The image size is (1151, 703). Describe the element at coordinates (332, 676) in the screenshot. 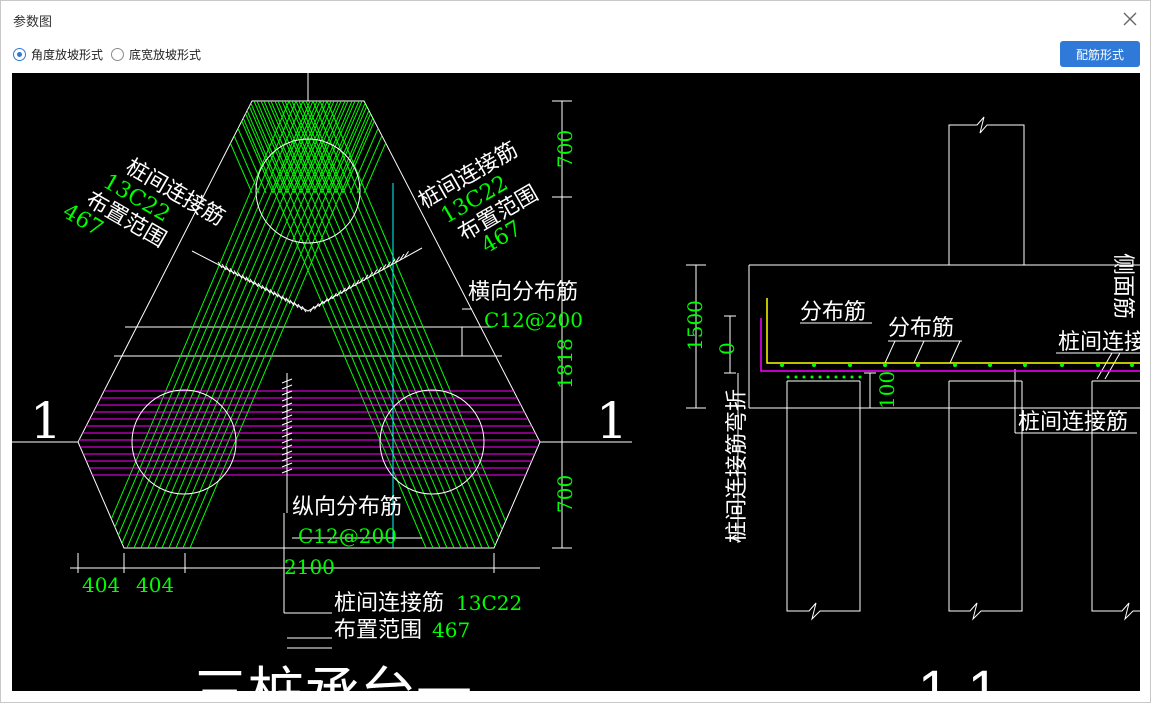

I see `plan-title: 三桩承台一` at that location.